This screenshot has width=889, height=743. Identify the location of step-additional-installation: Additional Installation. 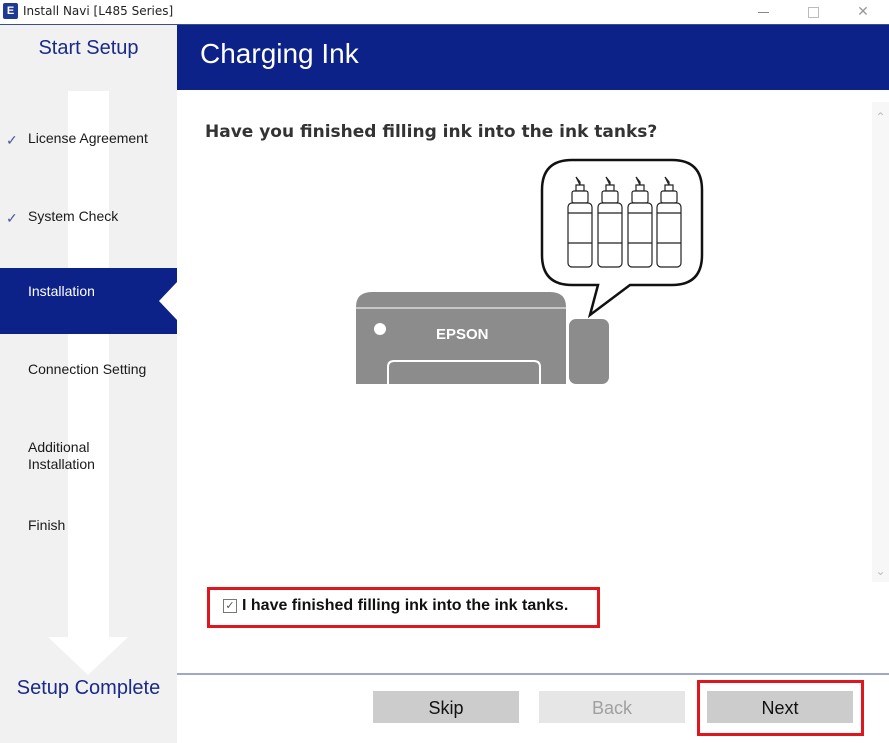
(61, 456).